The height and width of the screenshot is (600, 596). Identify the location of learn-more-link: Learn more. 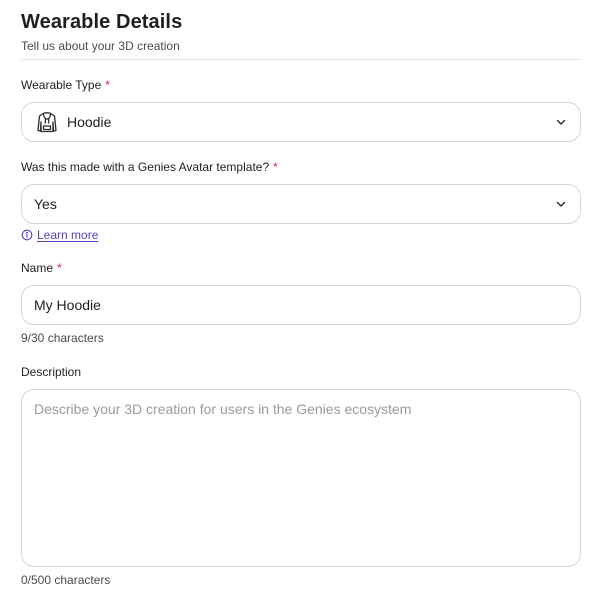
(59, 235).